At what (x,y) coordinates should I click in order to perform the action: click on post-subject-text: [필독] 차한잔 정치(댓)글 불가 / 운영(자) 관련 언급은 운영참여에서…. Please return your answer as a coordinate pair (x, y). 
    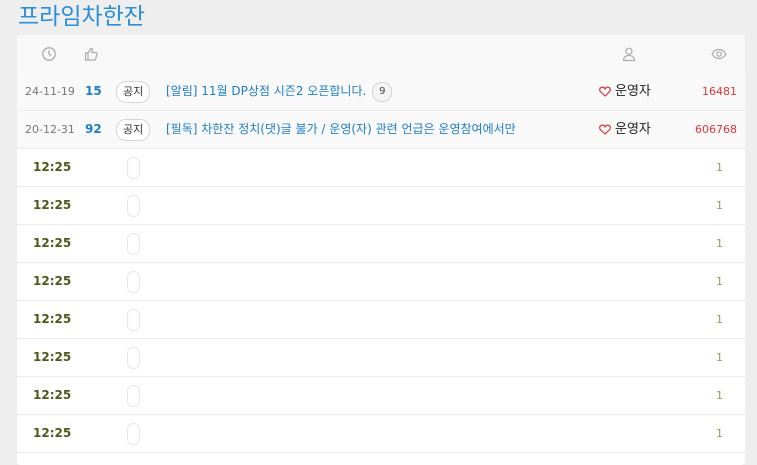
    Looking at the image, I should click on (341, 129).